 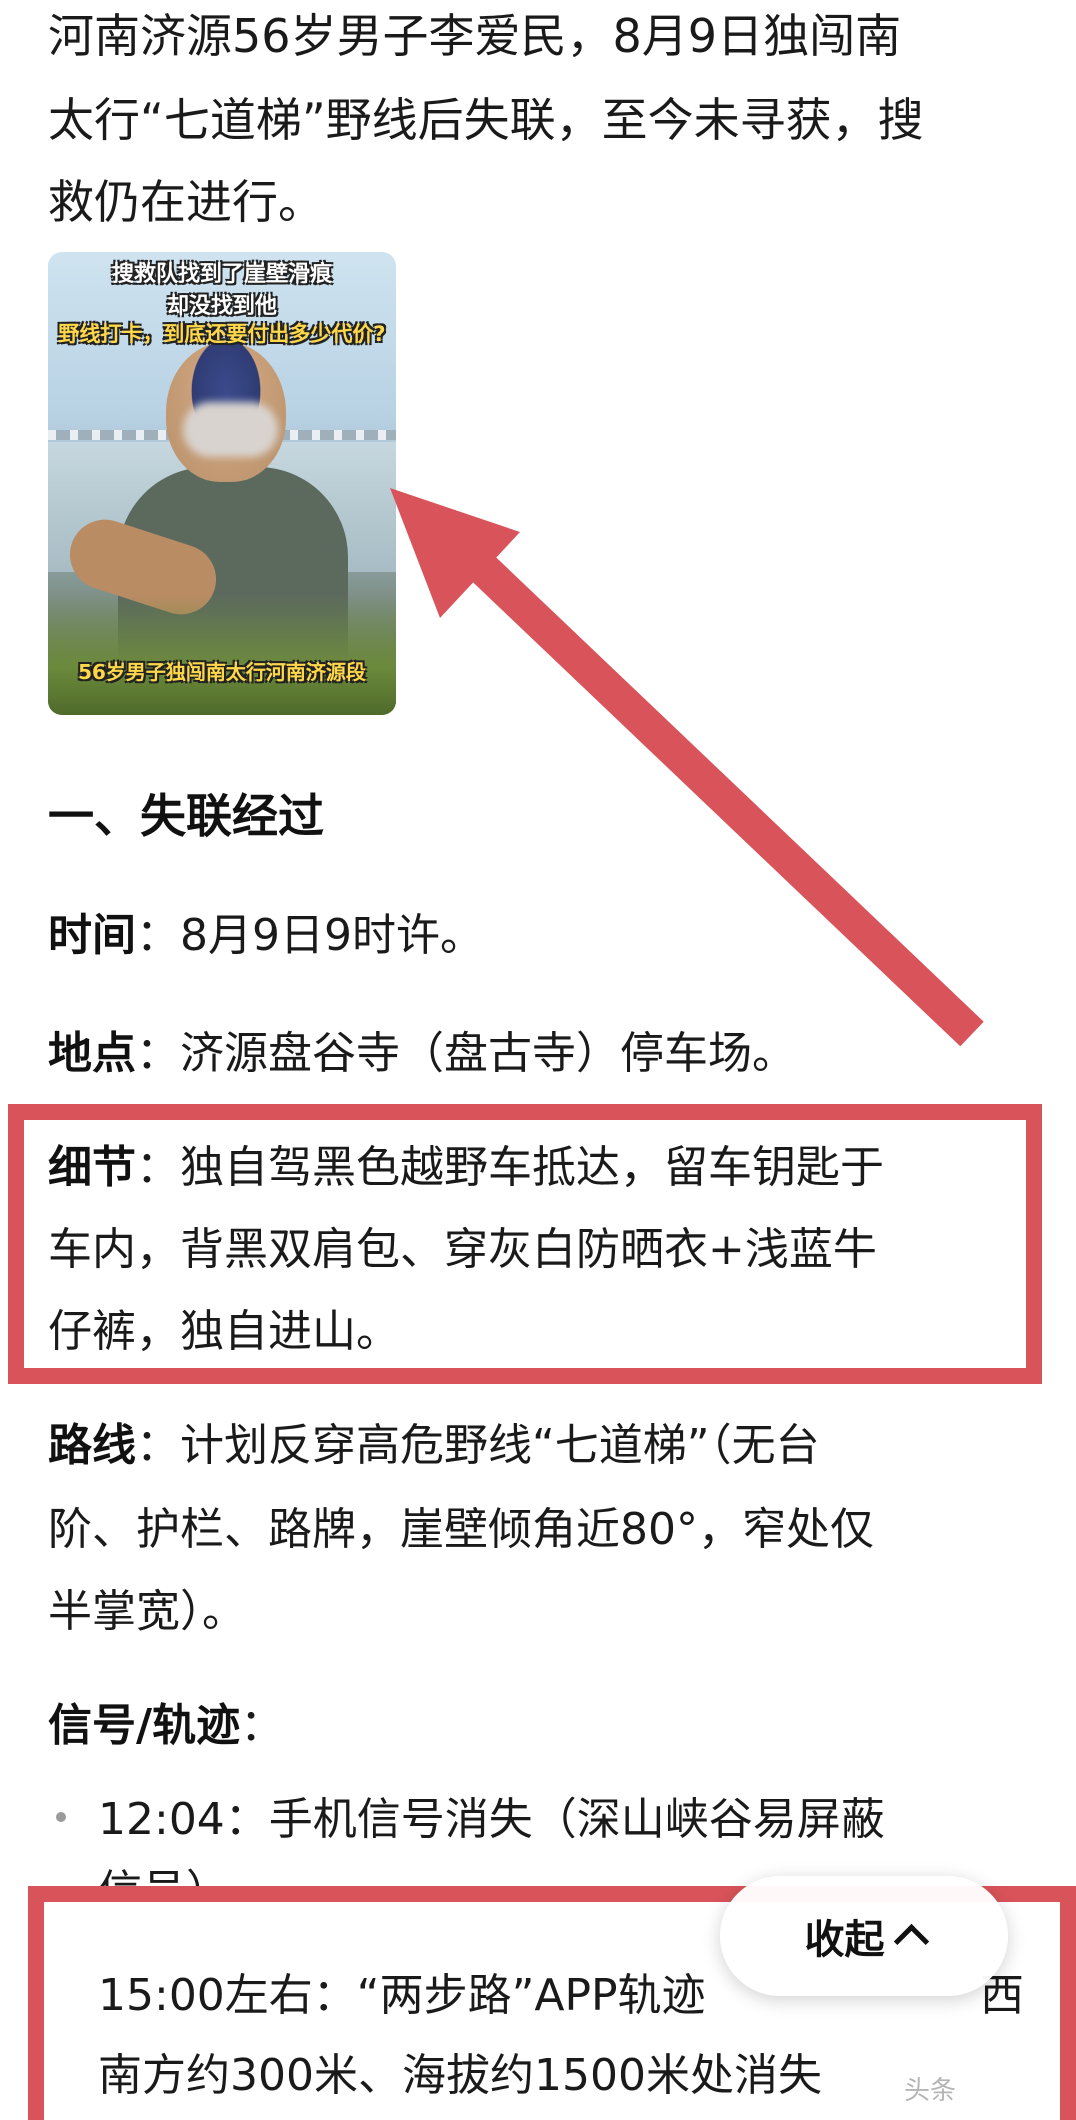 I want to click on route-row: 路线：计划反穿高危野线“七道梯”（无台, so click(x=434, y=1446).